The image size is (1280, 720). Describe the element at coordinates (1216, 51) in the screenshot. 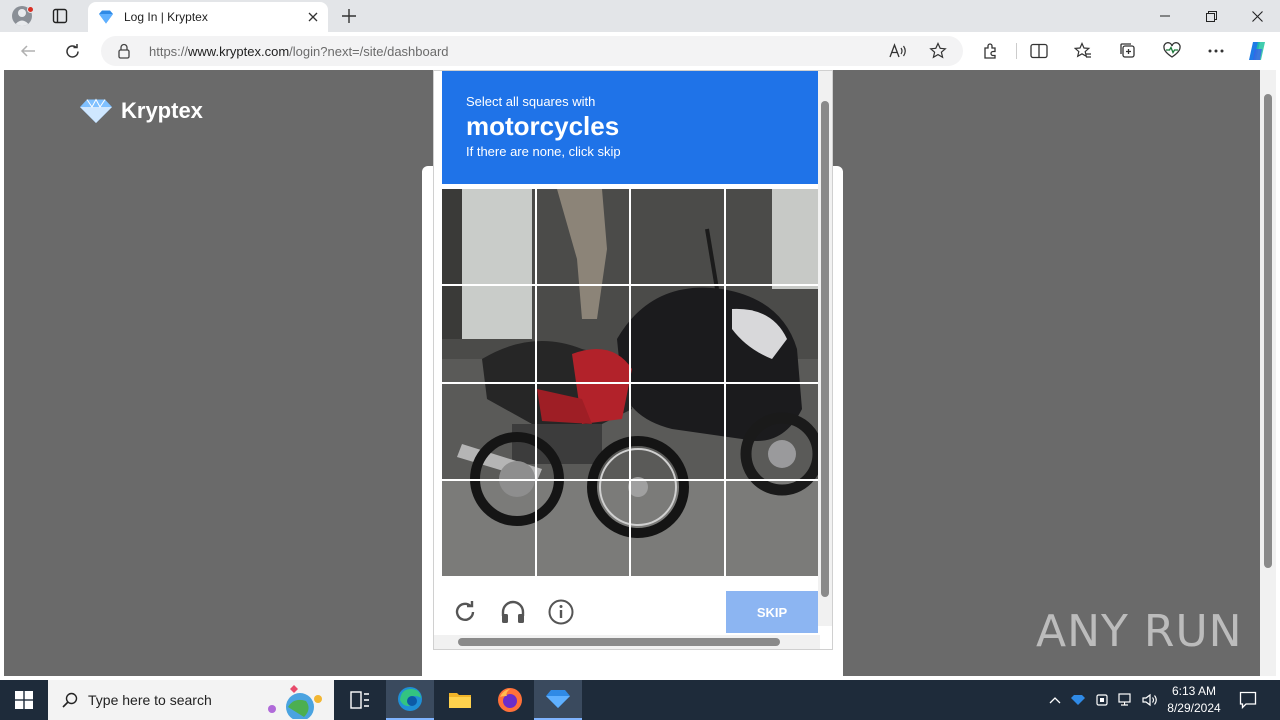

I see `more-button` at that location.